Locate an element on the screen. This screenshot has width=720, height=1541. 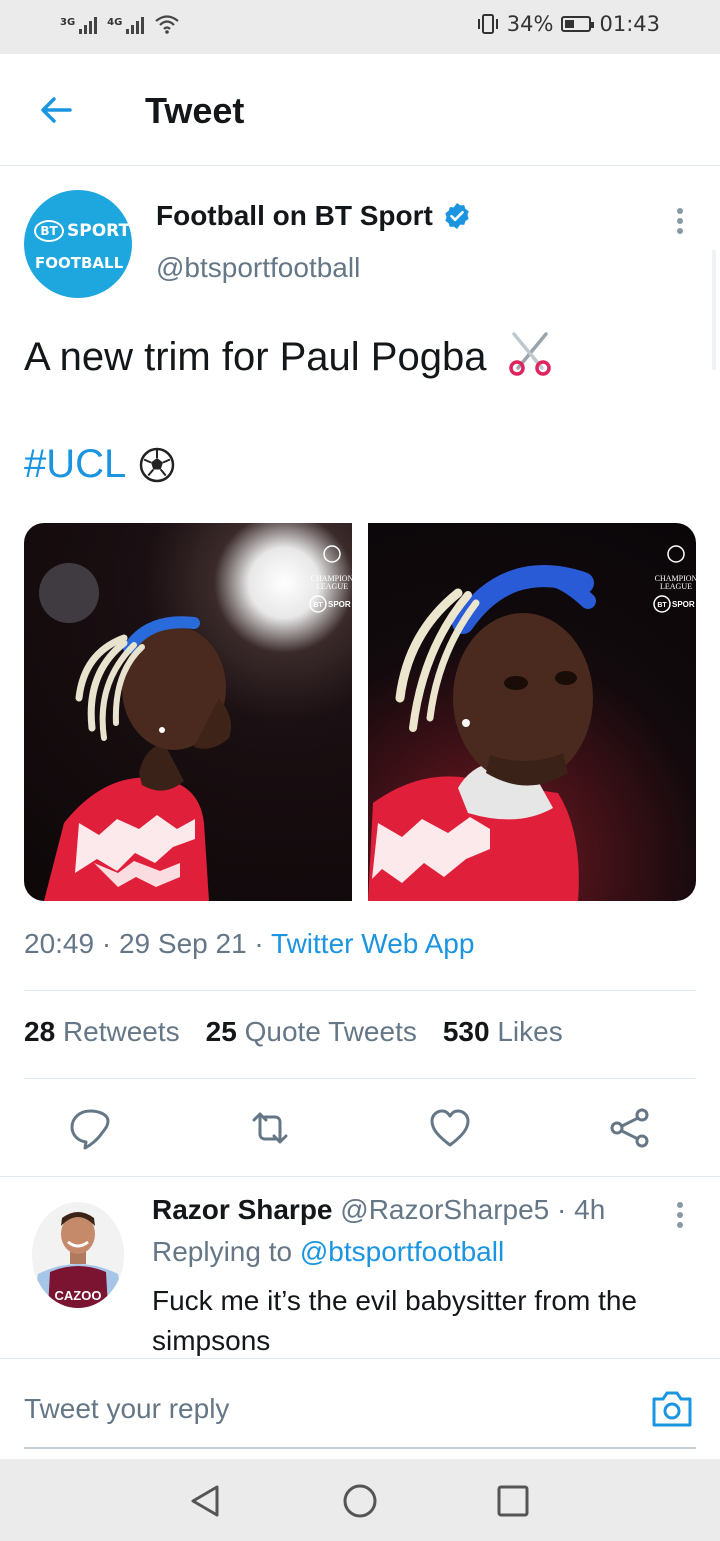
page-title: Tweet is located at coordinates (195, 110).